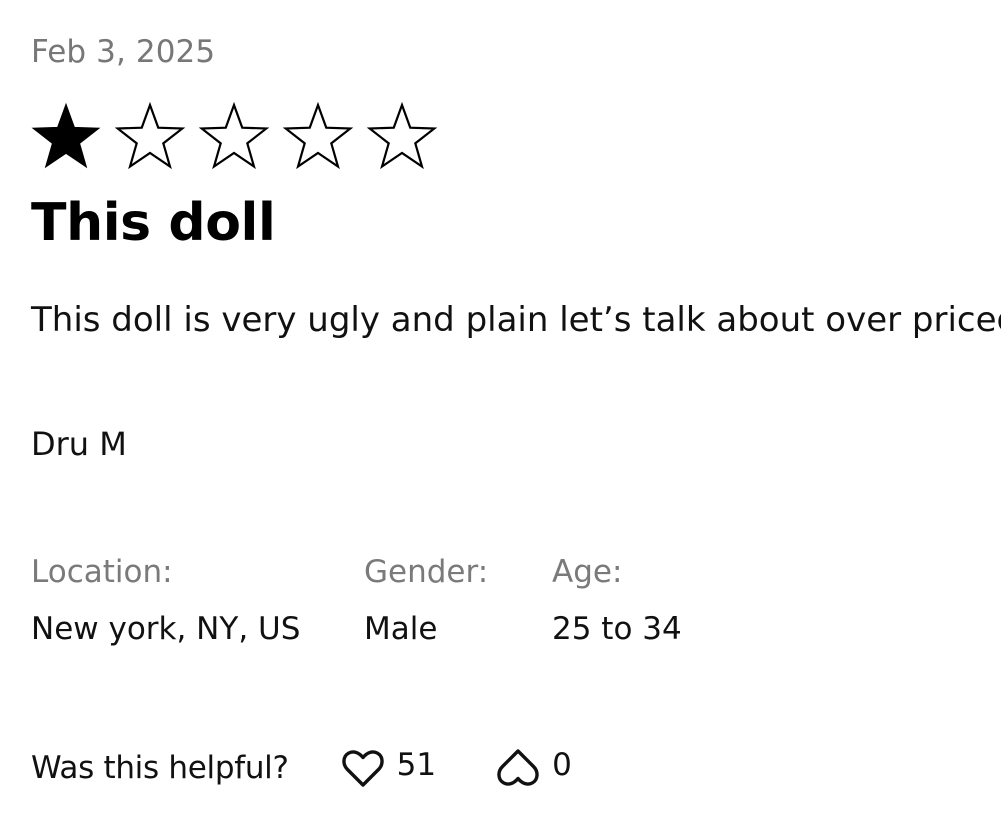  Describe the element at coordinates (401, 629) in the screenshot. I see `gender-value: Male` at that location.